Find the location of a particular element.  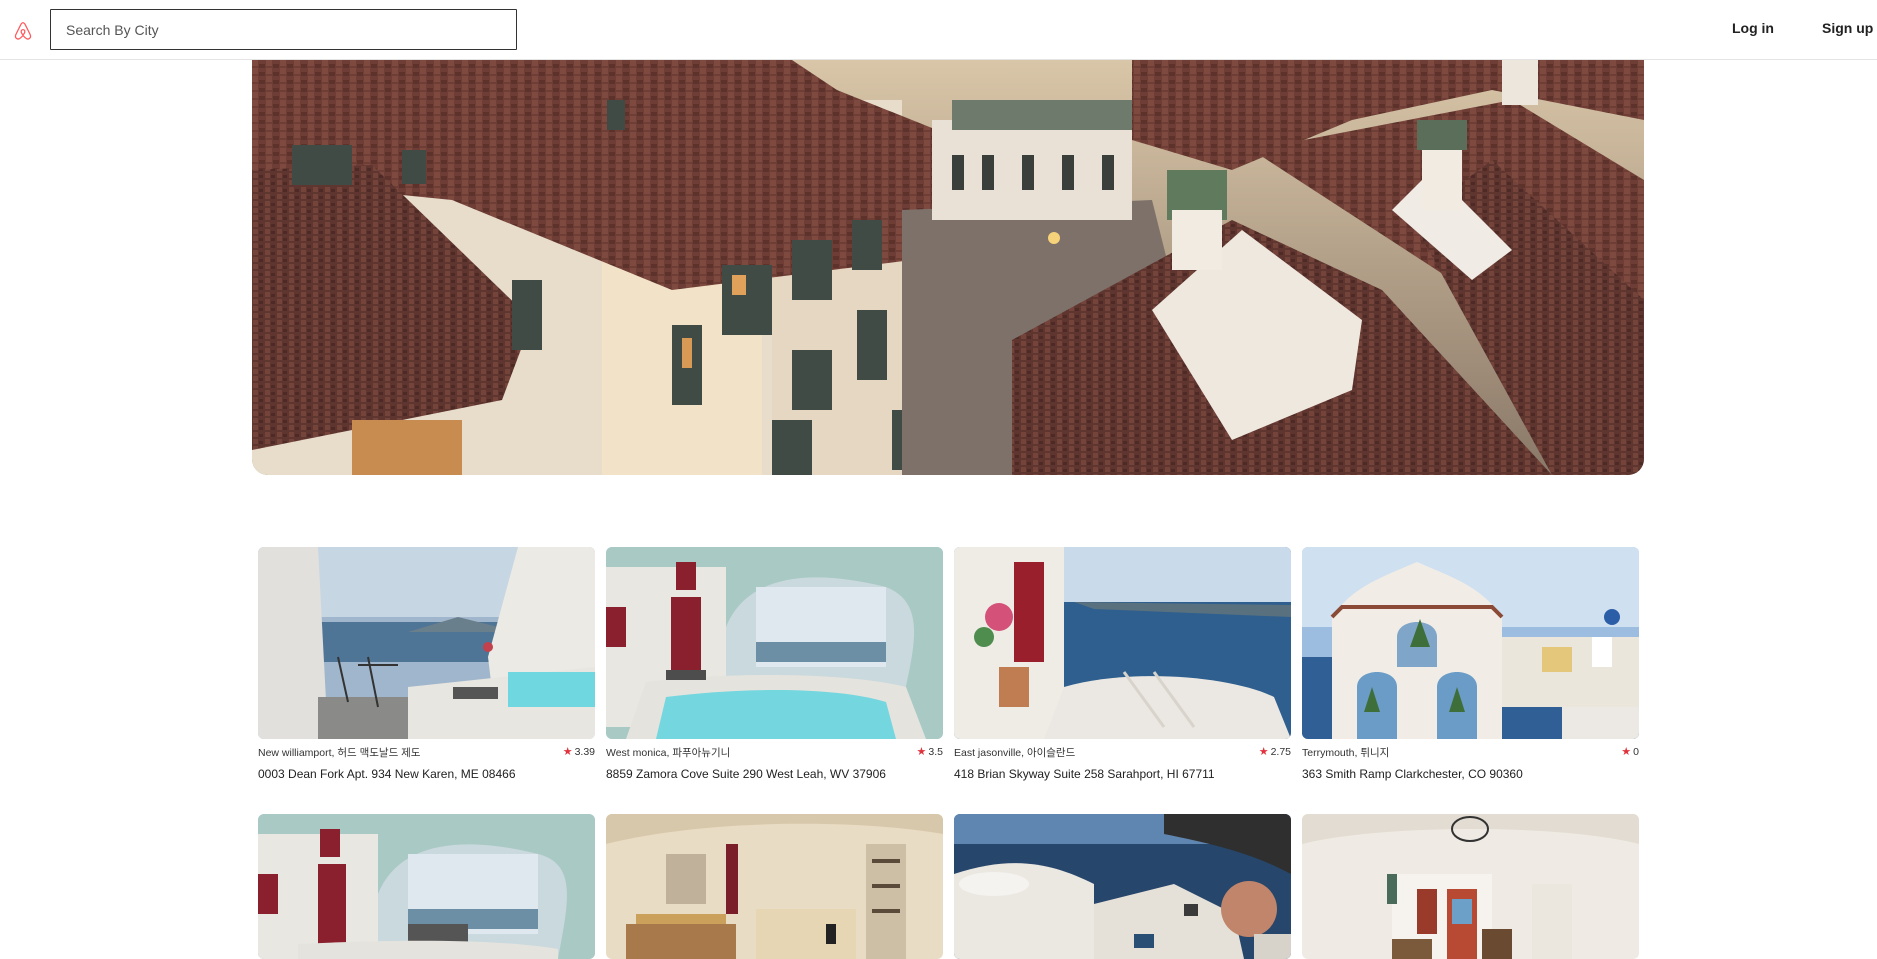

rating-value: 3.5 is located at coordinates (935, 752).